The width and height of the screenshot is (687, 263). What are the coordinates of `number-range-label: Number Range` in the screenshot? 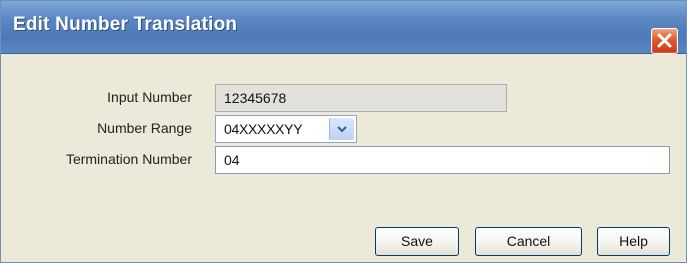 It's located at (144, 128).